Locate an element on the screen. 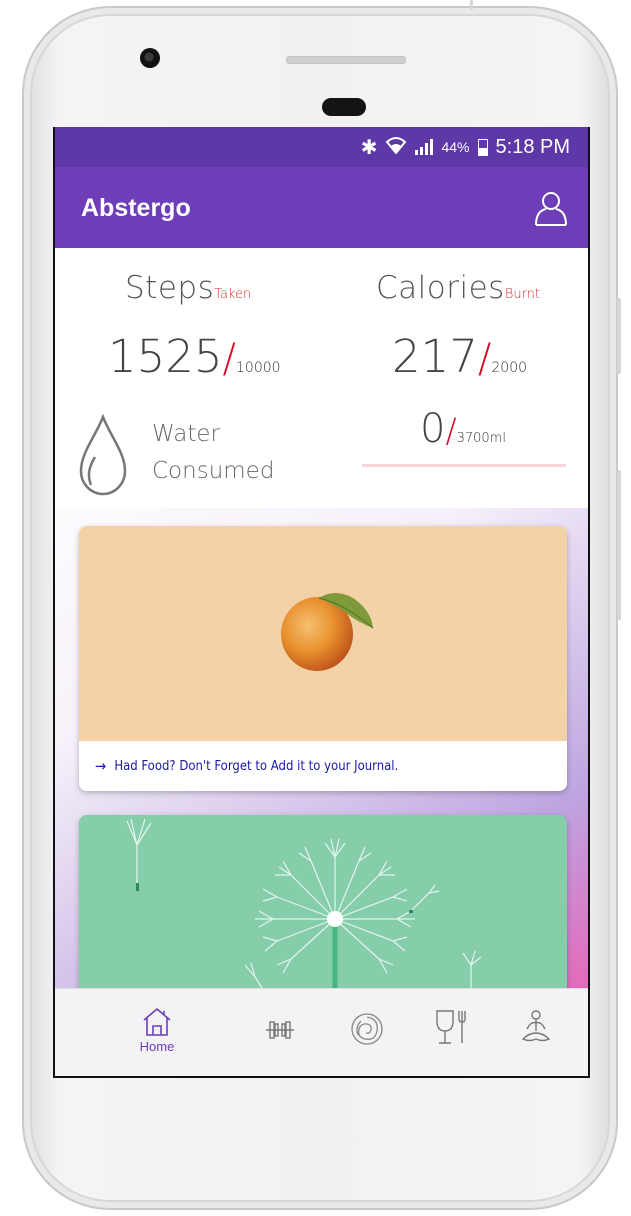 Image resolution: width=631 pixels, height=1216 pixels. calories-label: CaloriesBurnt is located at coordinates (458, 288).